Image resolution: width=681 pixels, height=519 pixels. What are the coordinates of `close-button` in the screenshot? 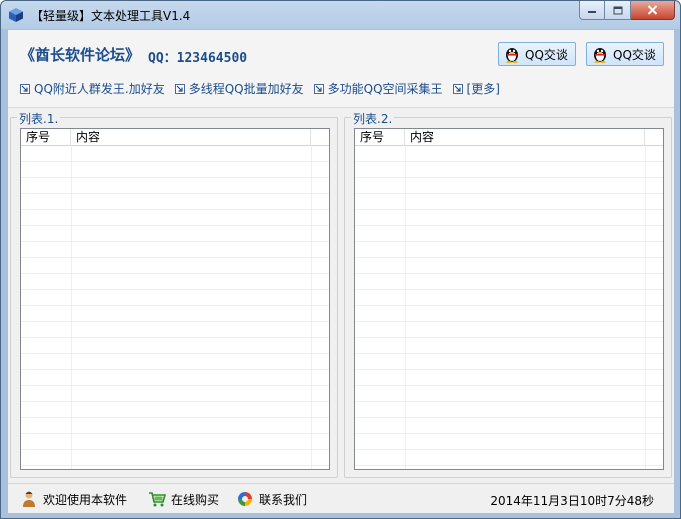 It's located at (653, 10).